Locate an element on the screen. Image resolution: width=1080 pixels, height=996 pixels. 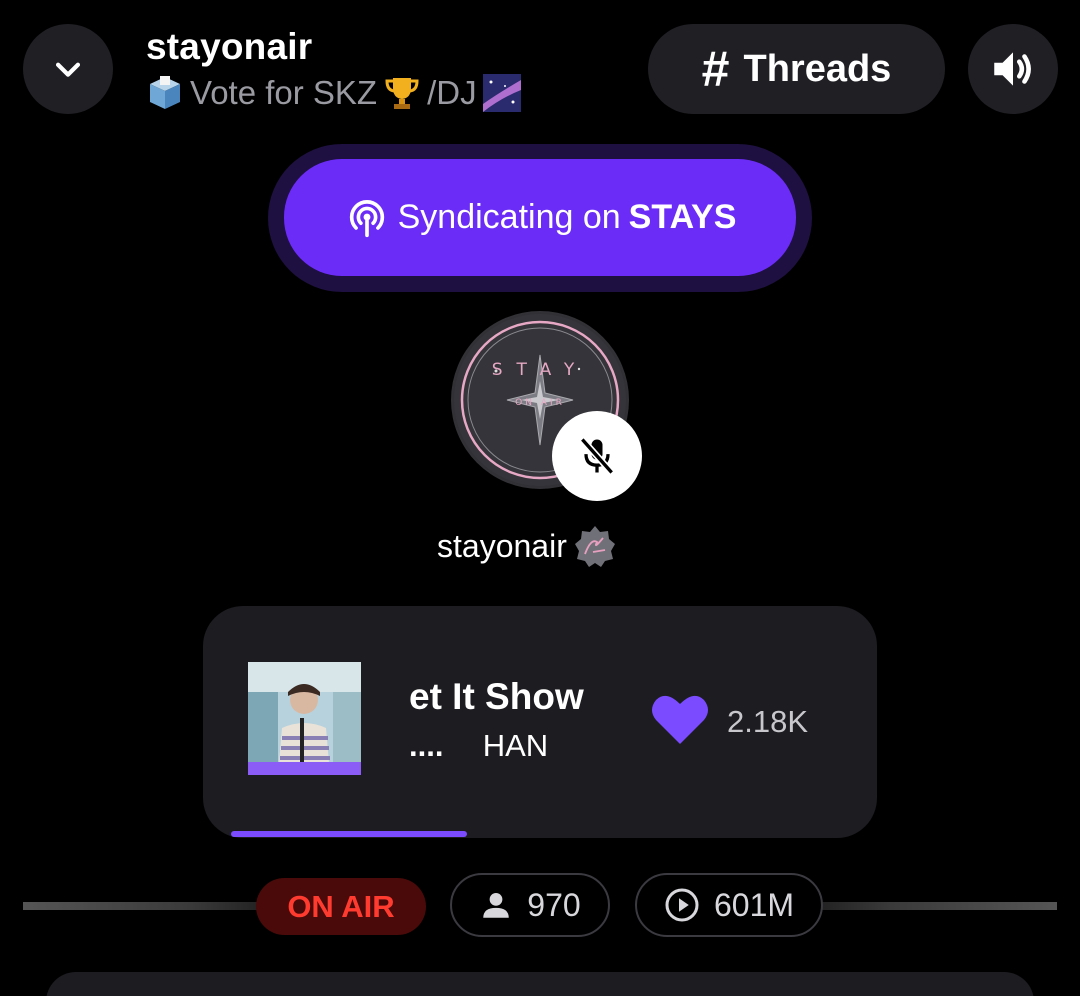
on-air-label: ON AIR is located at coordinates (341, 906).